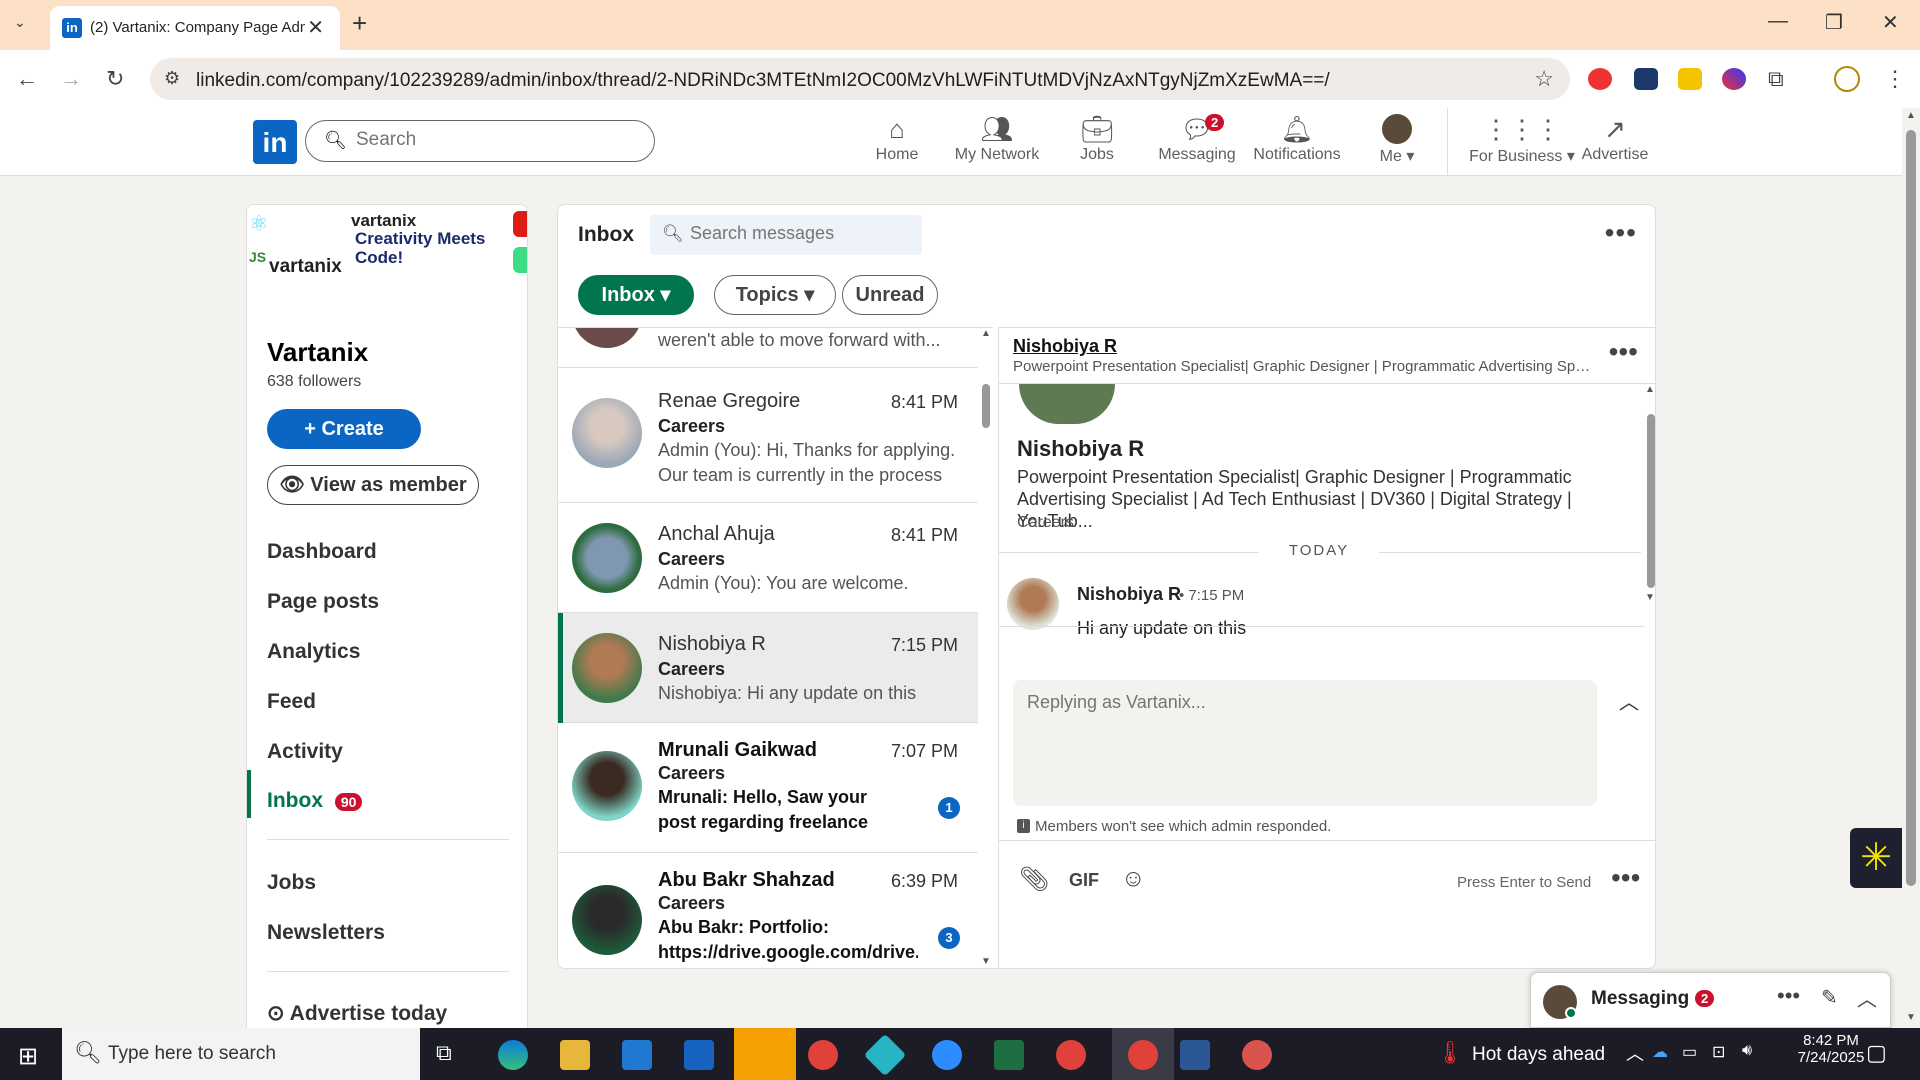 Image resolution: width=1920 pixels, height=1080 pixels. Describe the element at coordinates (1625, 878) in the screenshot. I see `send-options-icon: •••` at that location.